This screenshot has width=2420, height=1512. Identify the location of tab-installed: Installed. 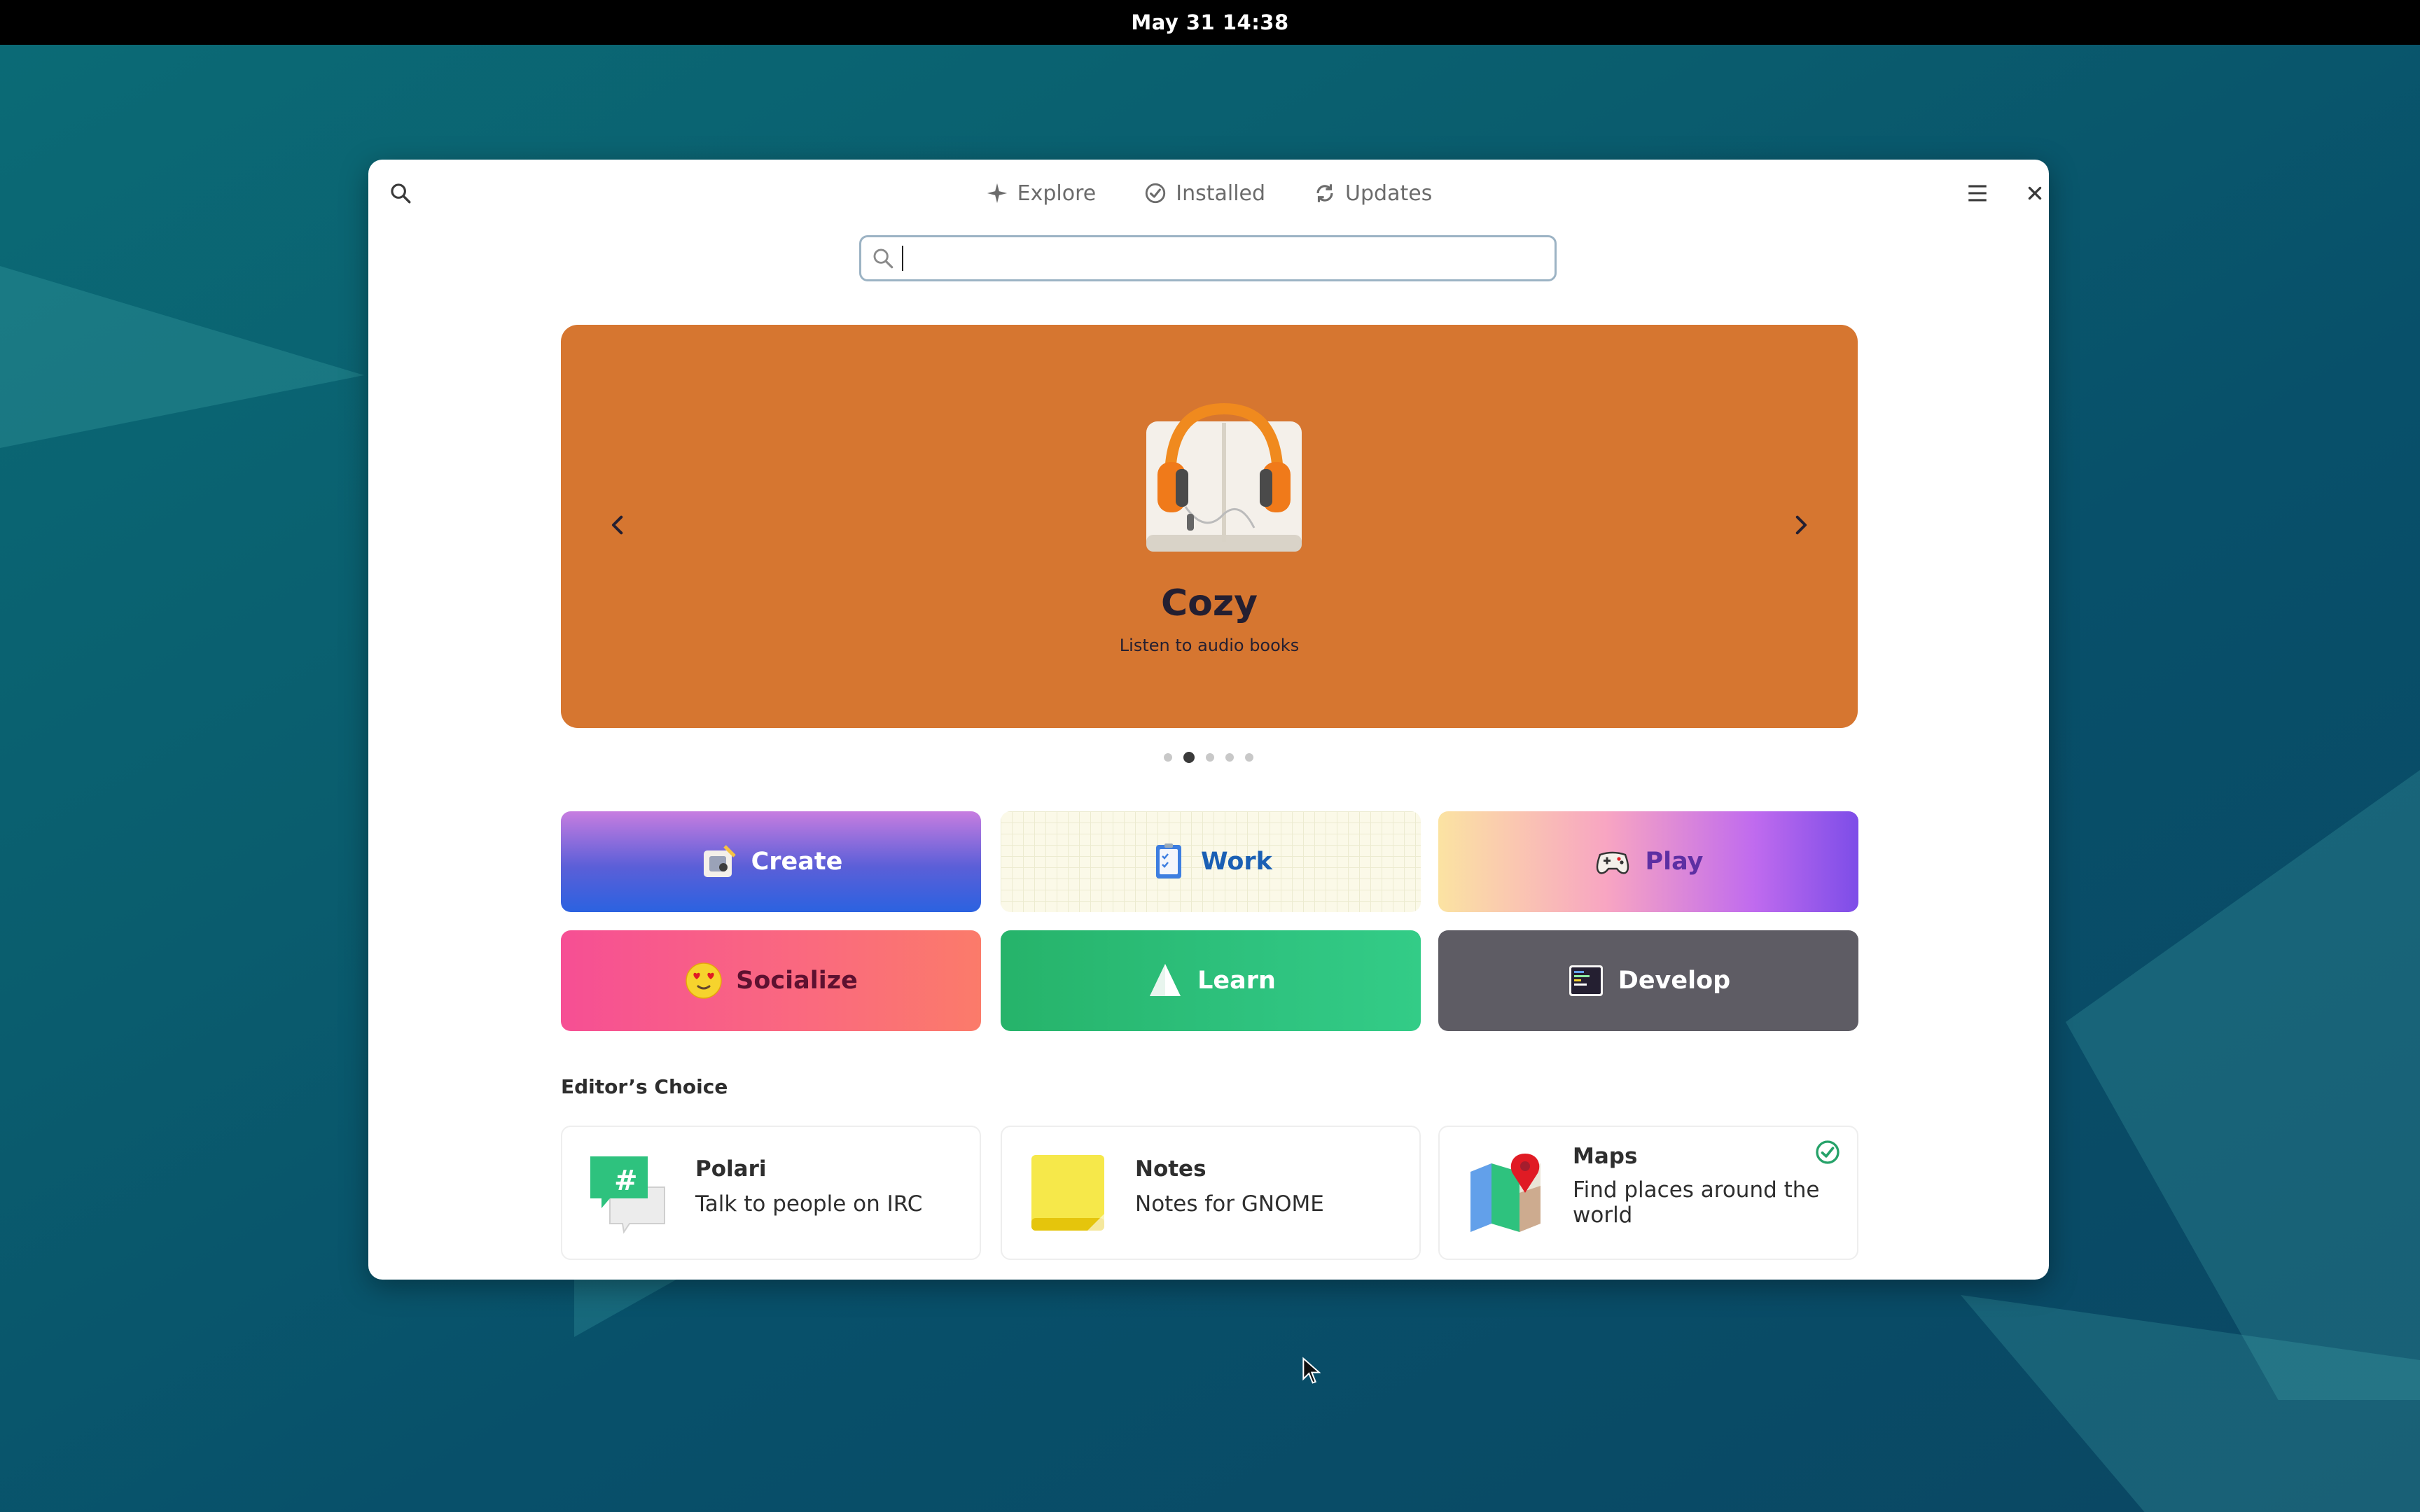
(1204, 193).